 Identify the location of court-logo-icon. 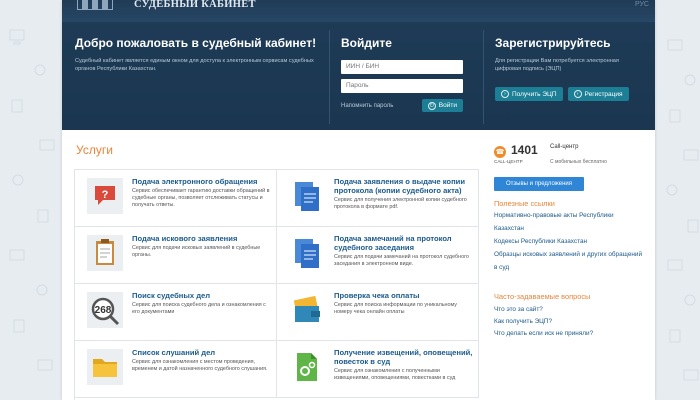
(95, 5).